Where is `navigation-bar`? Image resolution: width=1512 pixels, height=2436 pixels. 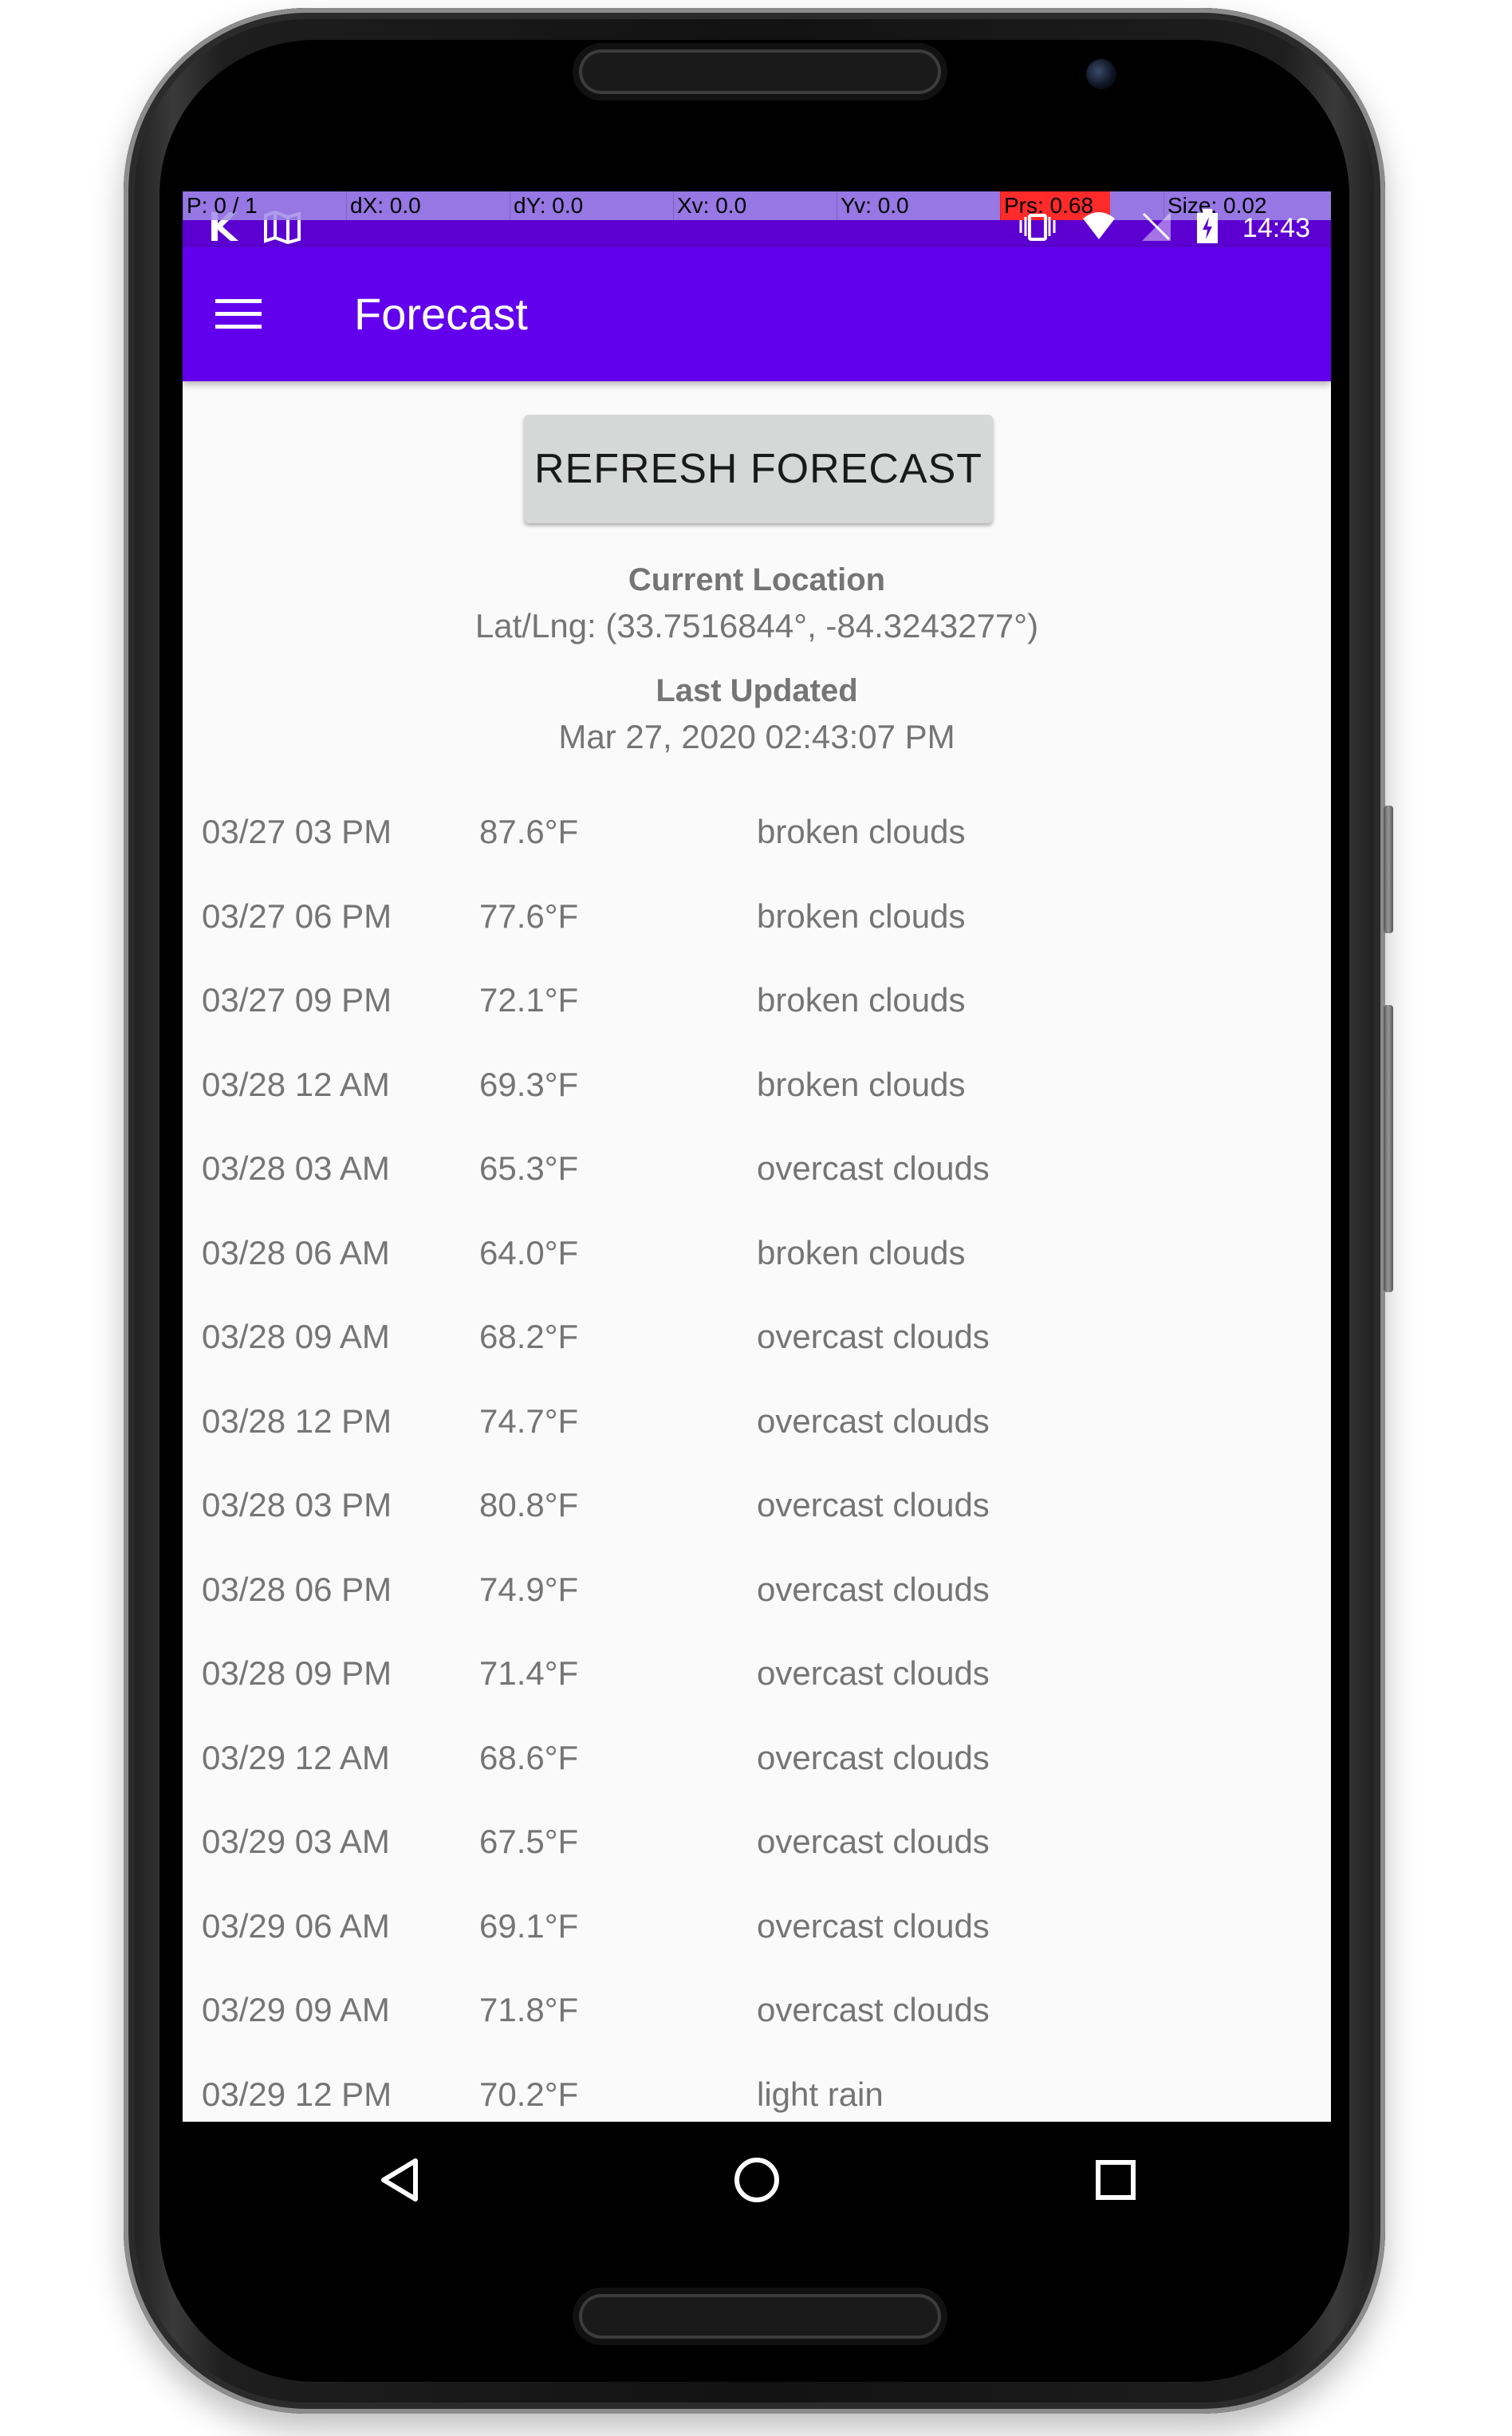
navigation-bar is located at coordinates (757, 2180).